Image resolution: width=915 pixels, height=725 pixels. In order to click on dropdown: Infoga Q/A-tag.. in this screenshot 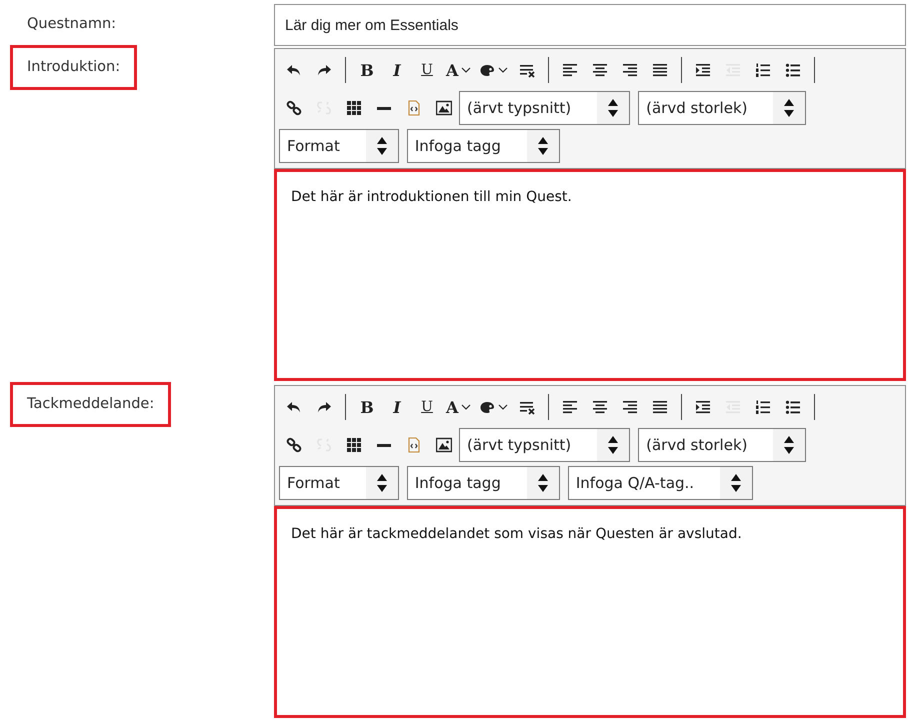, I will do `click(661, 483)`.